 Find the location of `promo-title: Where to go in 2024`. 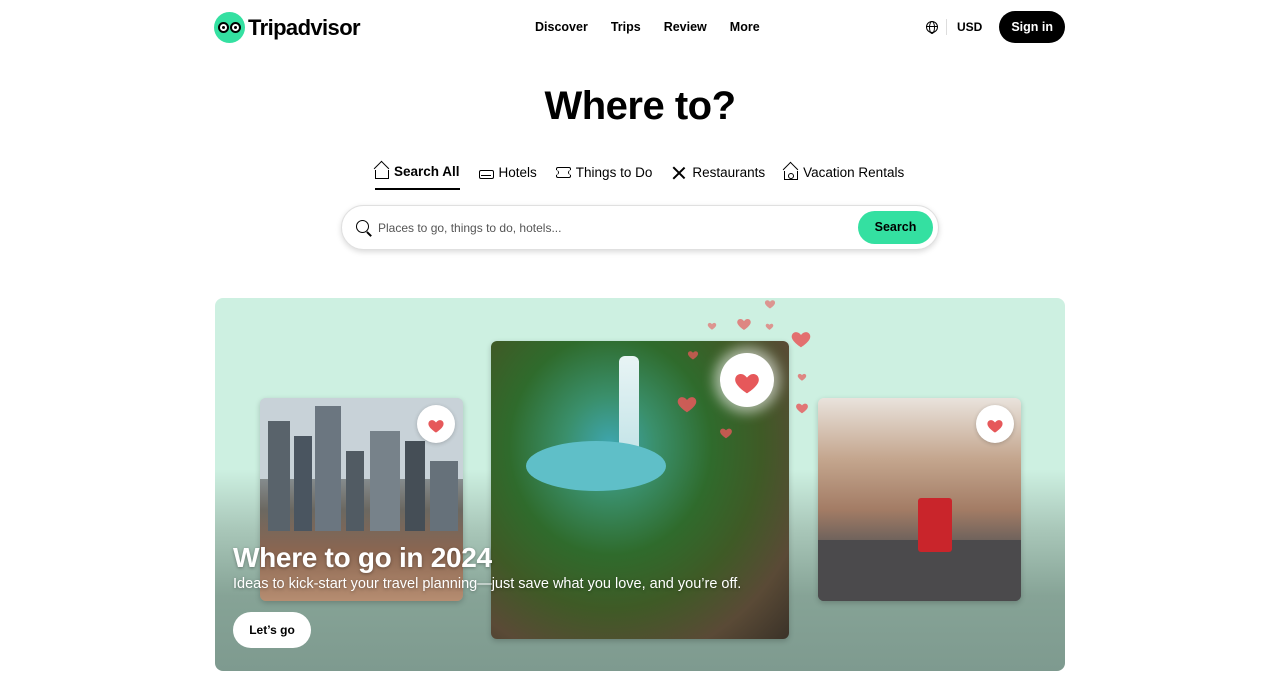

promo-title: Where to go in 2024 is located at coordinates (362, 557).